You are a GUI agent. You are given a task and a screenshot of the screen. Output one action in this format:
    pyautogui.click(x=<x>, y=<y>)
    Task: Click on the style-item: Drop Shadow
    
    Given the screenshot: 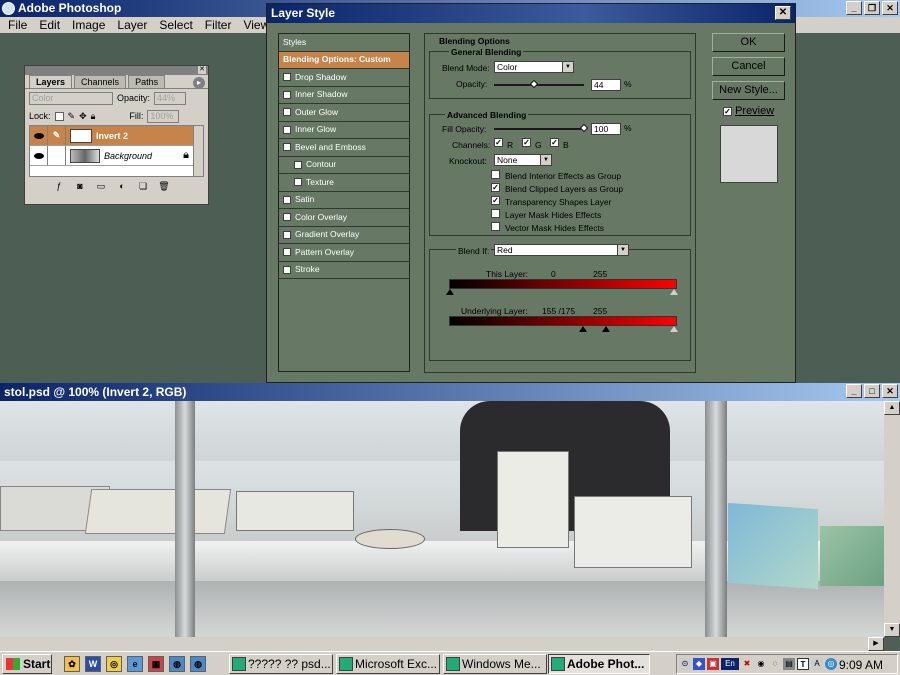 What is the action you would take?
    pyautogui.click(x=344, y=78)
    